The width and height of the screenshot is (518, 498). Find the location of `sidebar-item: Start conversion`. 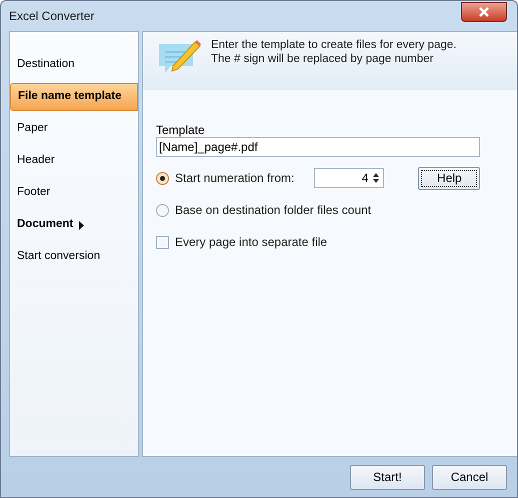

sidebar-item: Start conversion is located at coordinates (74, 257).